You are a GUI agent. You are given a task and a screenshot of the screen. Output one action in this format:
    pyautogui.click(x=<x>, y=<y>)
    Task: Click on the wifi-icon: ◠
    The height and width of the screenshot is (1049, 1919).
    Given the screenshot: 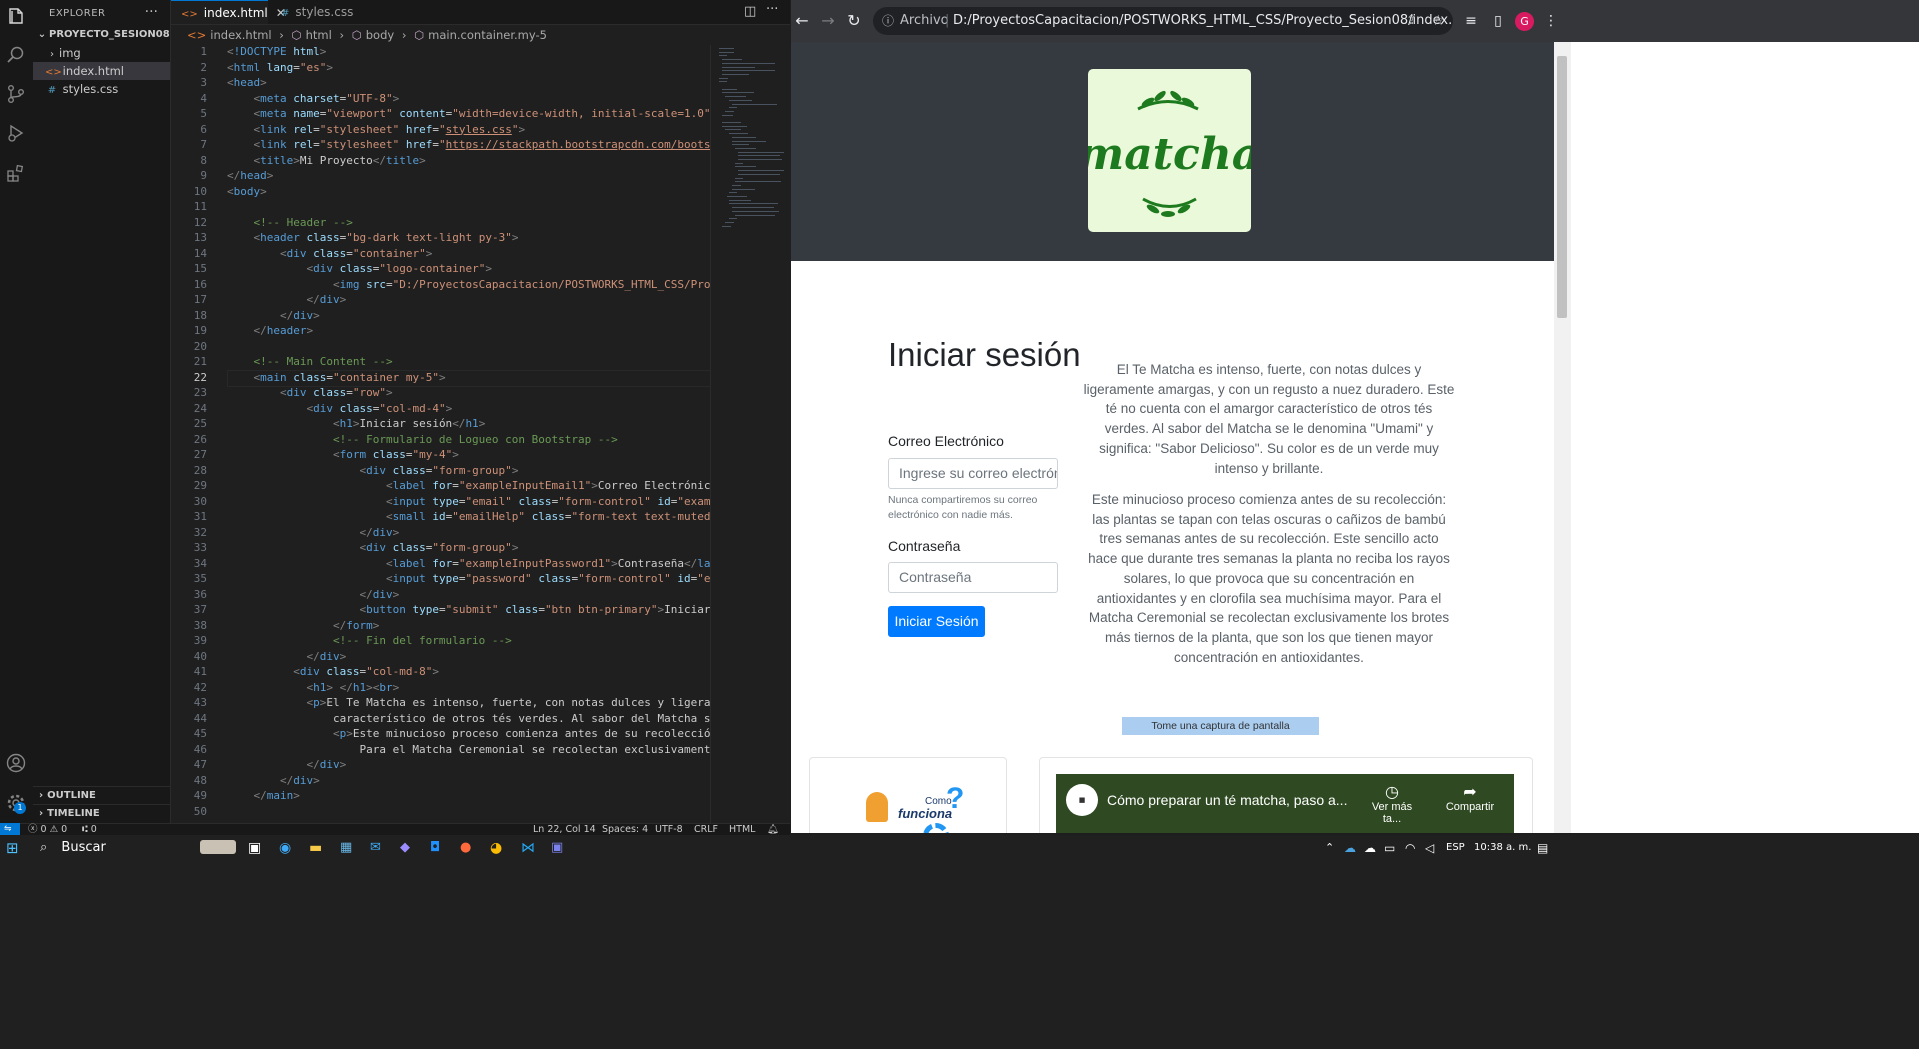 What is the action you would take?
    pyautogui.click(x=1410, y=848)
    